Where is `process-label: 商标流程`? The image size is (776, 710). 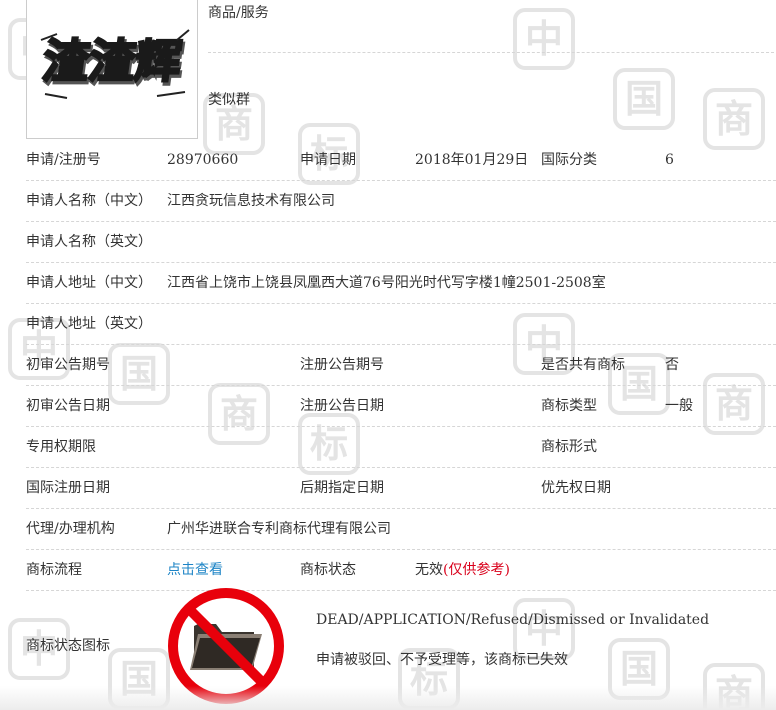 process-label: 商标流程 is located at coordinates (54, 570).